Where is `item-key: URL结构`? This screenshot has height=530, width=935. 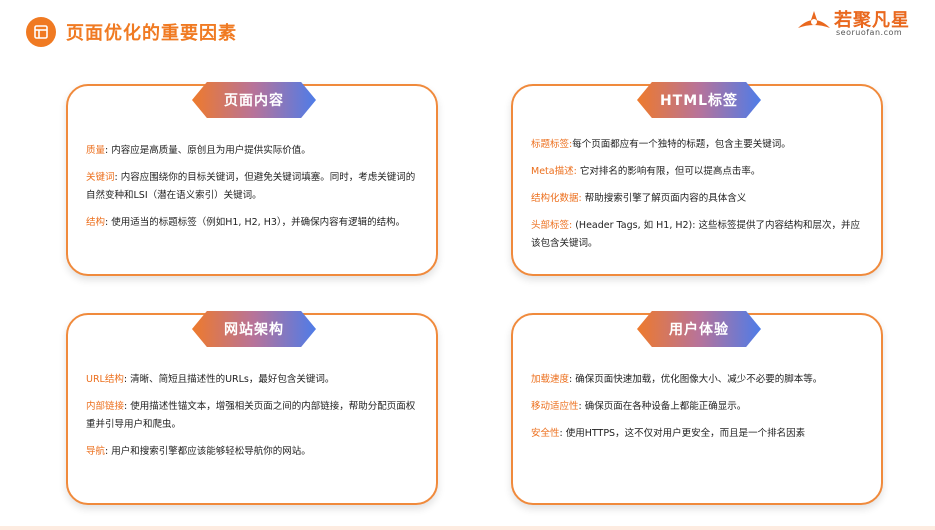 item-key: URL结构 is located at coordinates (105, 379).